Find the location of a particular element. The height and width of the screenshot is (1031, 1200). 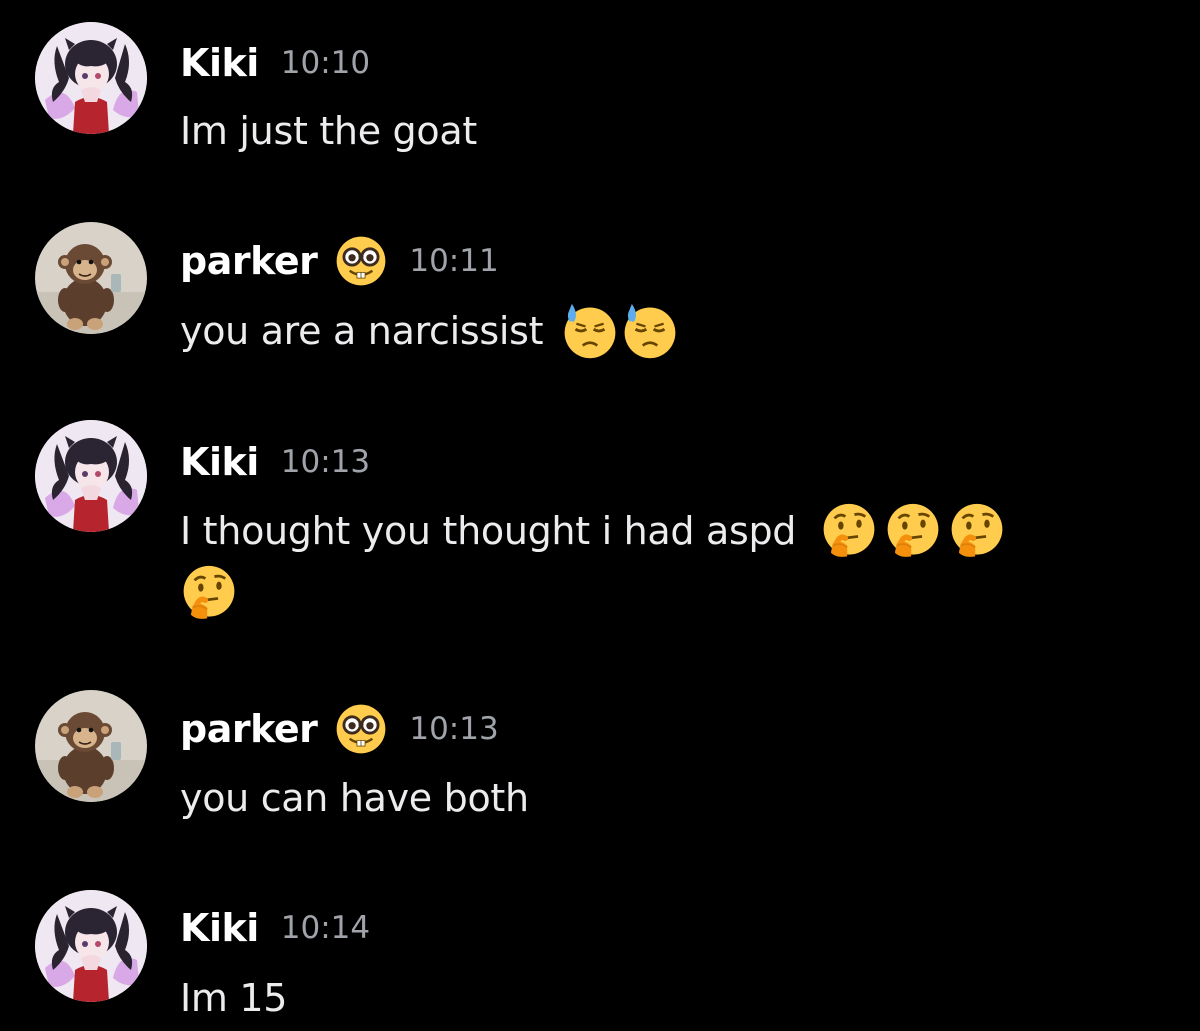

message-header: parker 10:13 is located at coordinates (339, 729).